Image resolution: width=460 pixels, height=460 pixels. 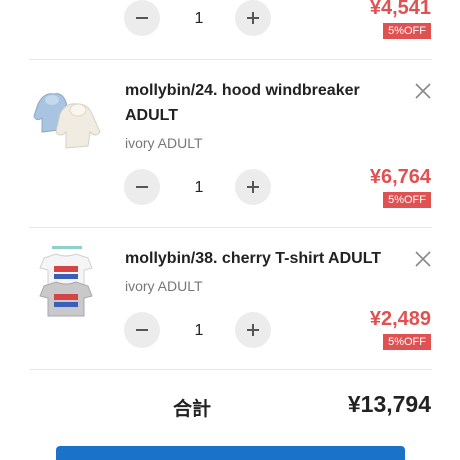 What do you see at coordinates (400, 9) in the screenshot?
I see `item-price: ¥4,541` at bounding box center [400, 9].